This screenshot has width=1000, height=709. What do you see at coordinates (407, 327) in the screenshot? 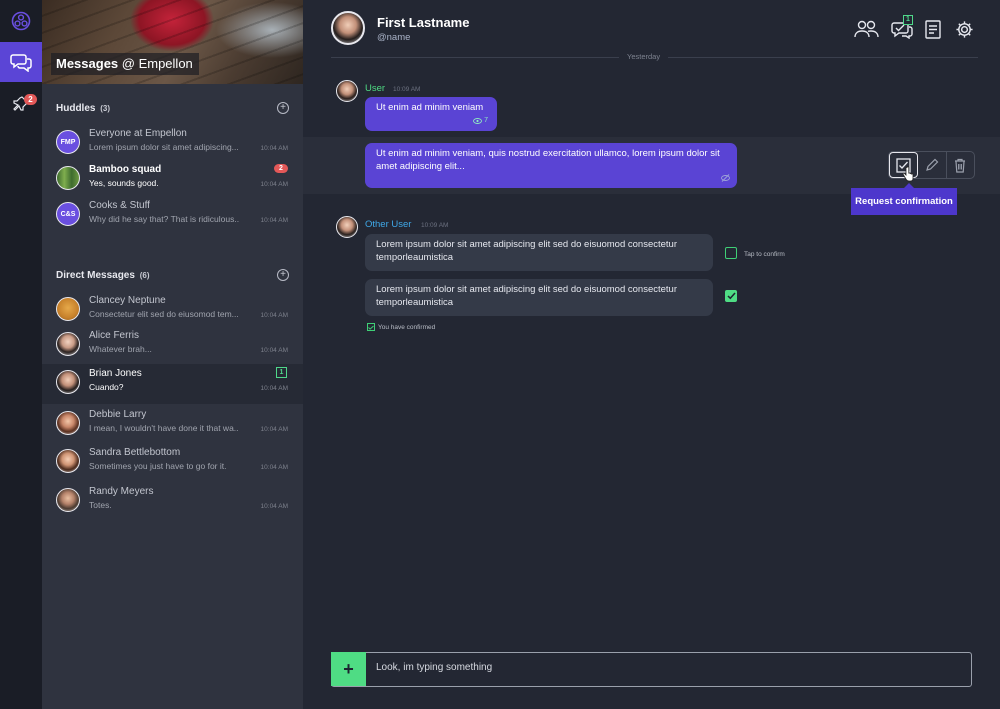
I see `you-have-confirmed-label: You have confirmed` at bounding box center [407, 327].